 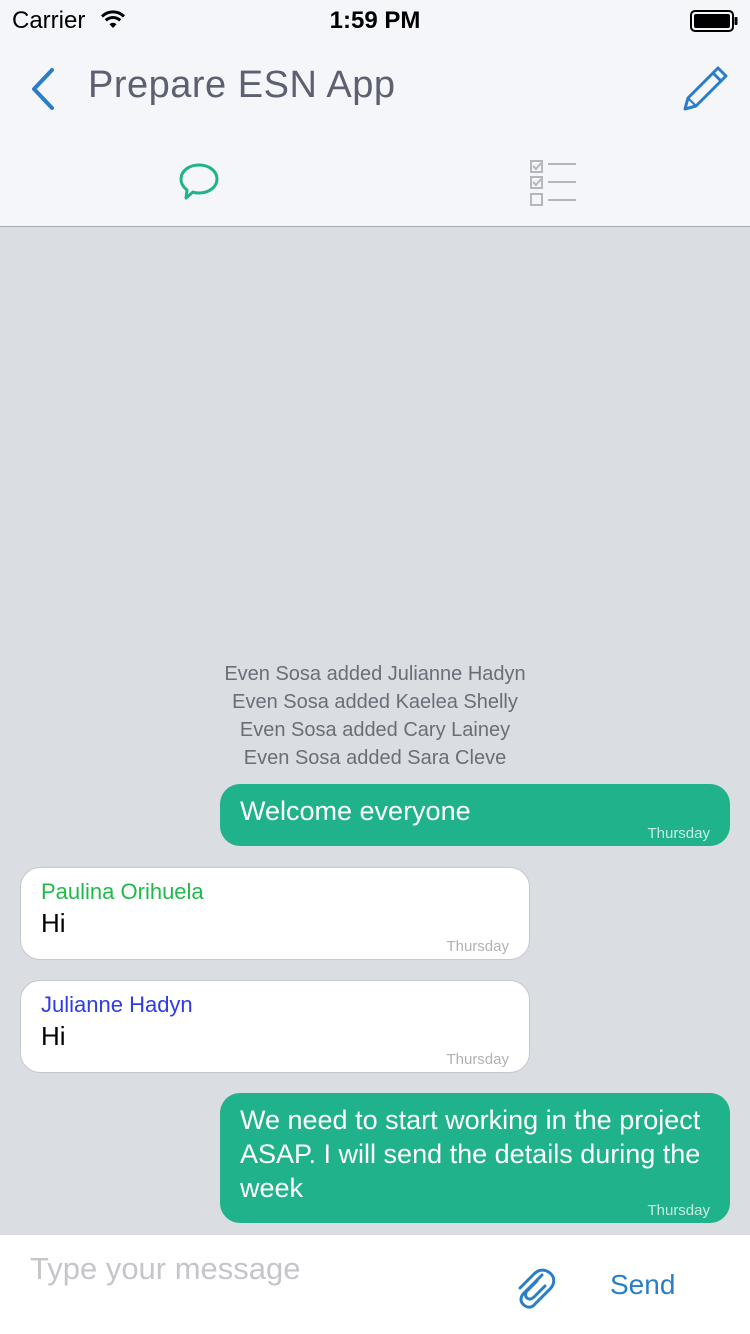 I want to click on back-button, so click(x=44, y=89).